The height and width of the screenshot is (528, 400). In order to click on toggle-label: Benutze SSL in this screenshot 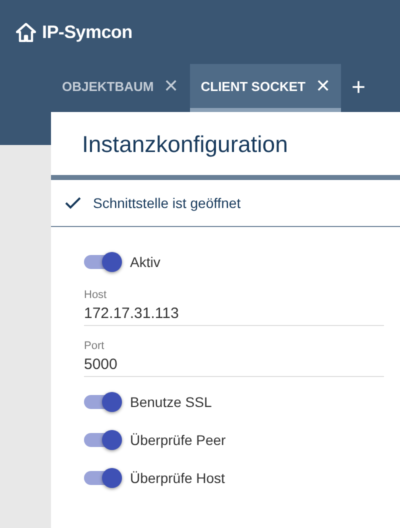, I will do `click(171, 402)`.